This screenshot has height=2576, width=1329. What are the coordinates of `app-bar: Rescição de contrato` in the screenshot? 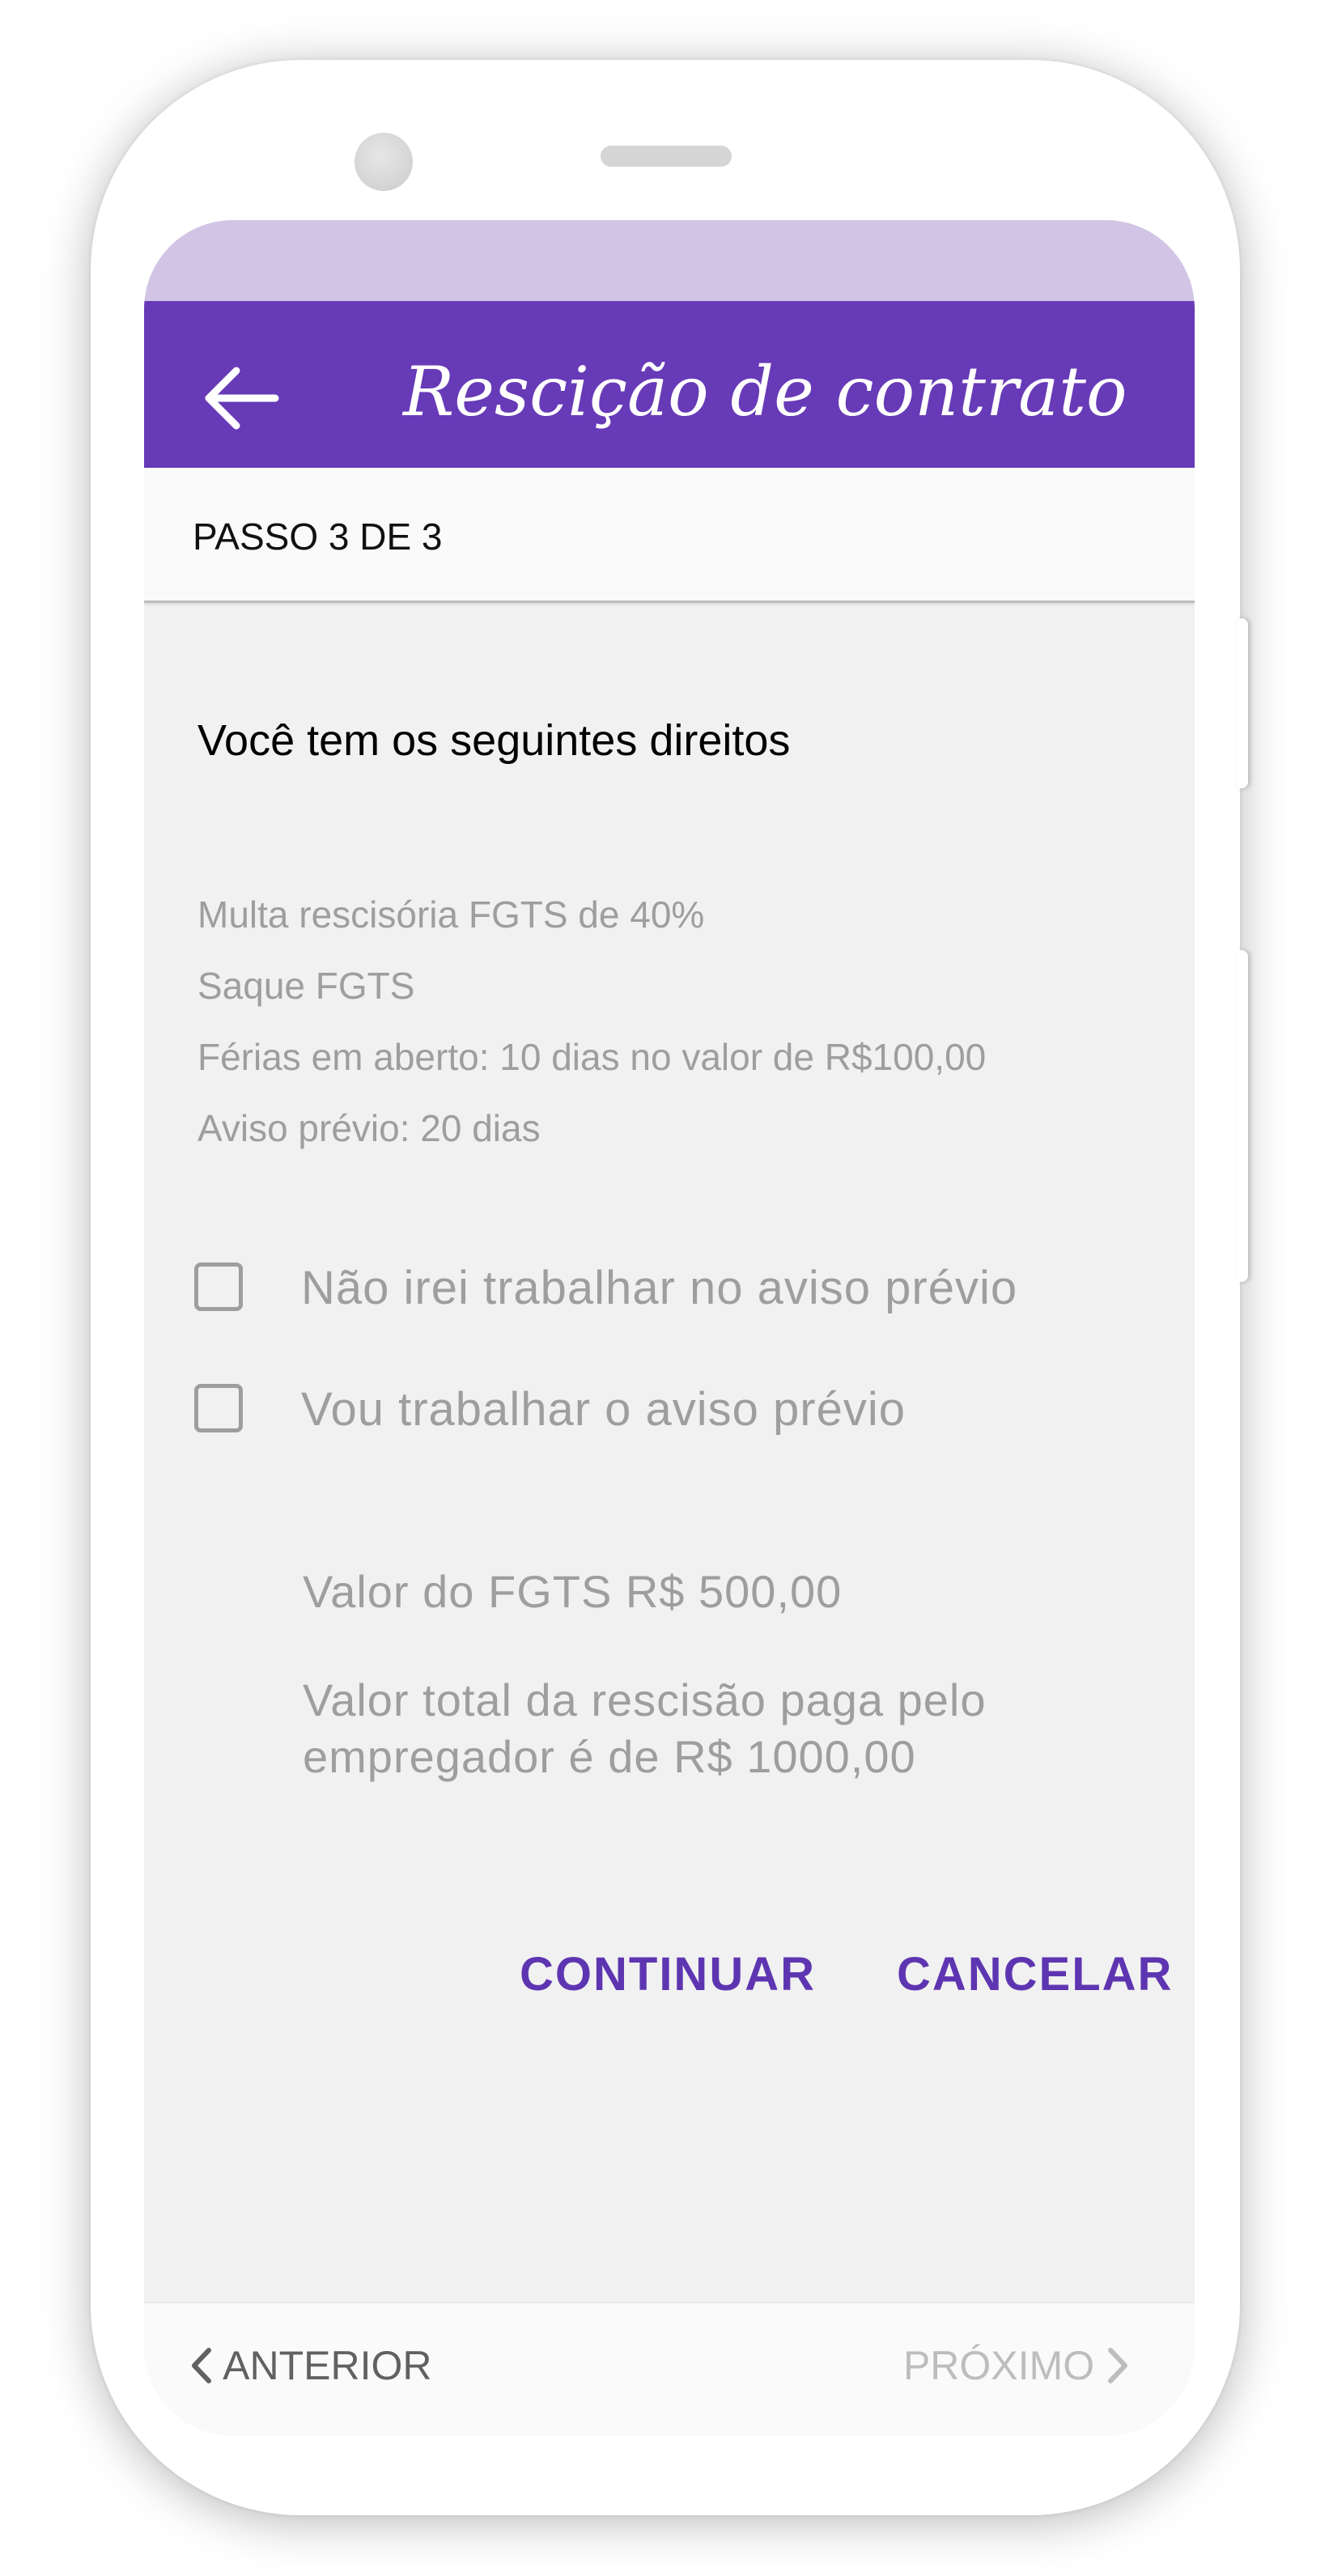 It's located at (670, 384).